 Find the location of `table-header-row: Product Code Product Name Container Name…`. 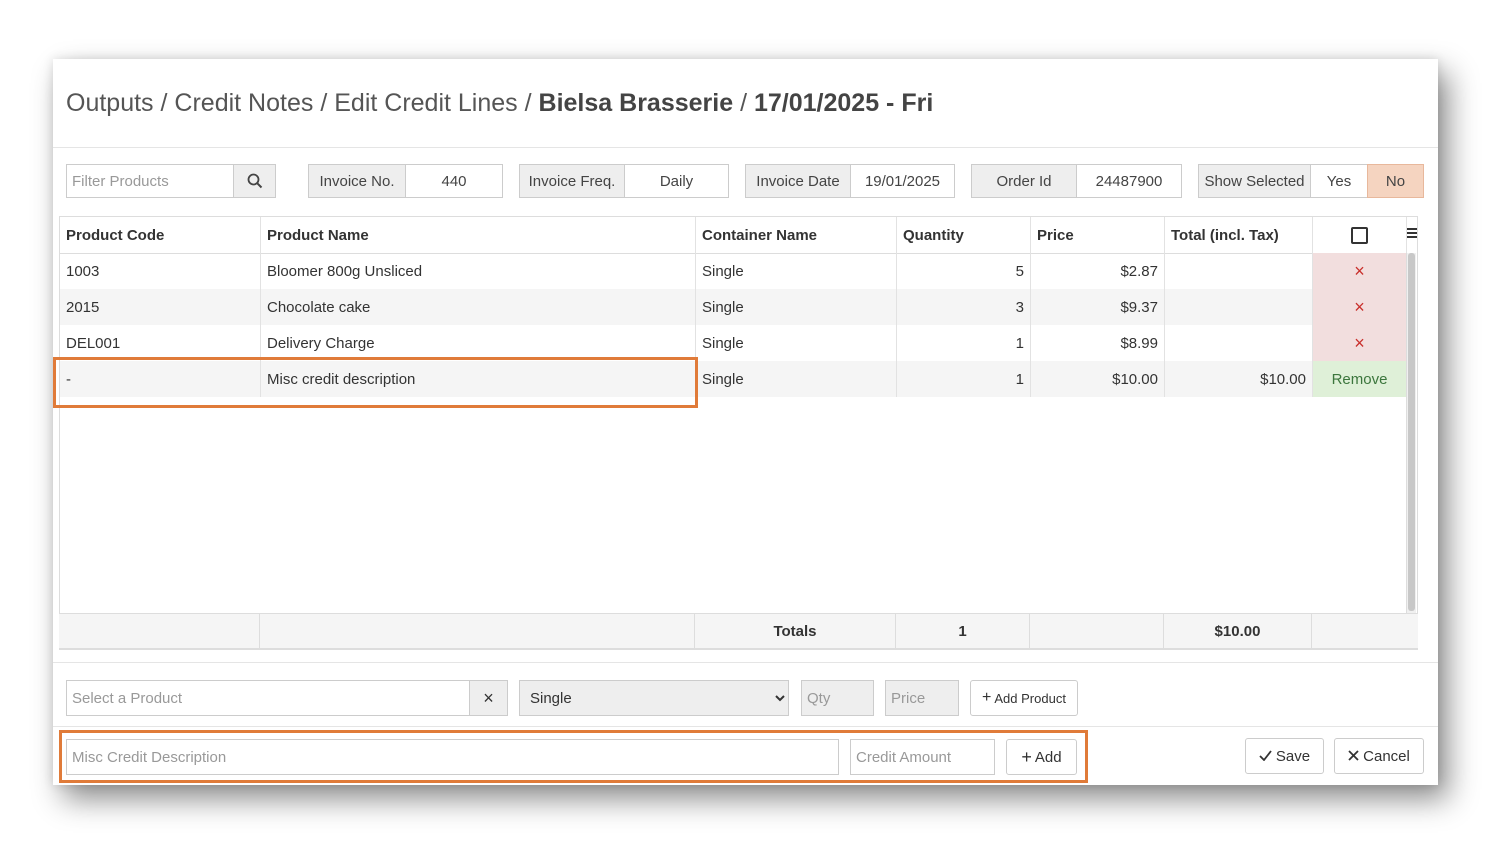

table-header-row: Product Code Product Name Container Name… is located at coordinates (733, 235).